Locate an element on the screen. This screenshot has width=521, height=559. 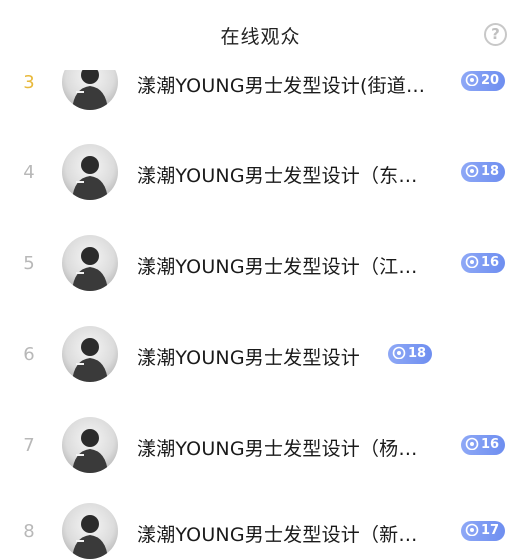
viewer-name: 漾潮YOUNG男士发型设计 is located at coordinates (248, 358).